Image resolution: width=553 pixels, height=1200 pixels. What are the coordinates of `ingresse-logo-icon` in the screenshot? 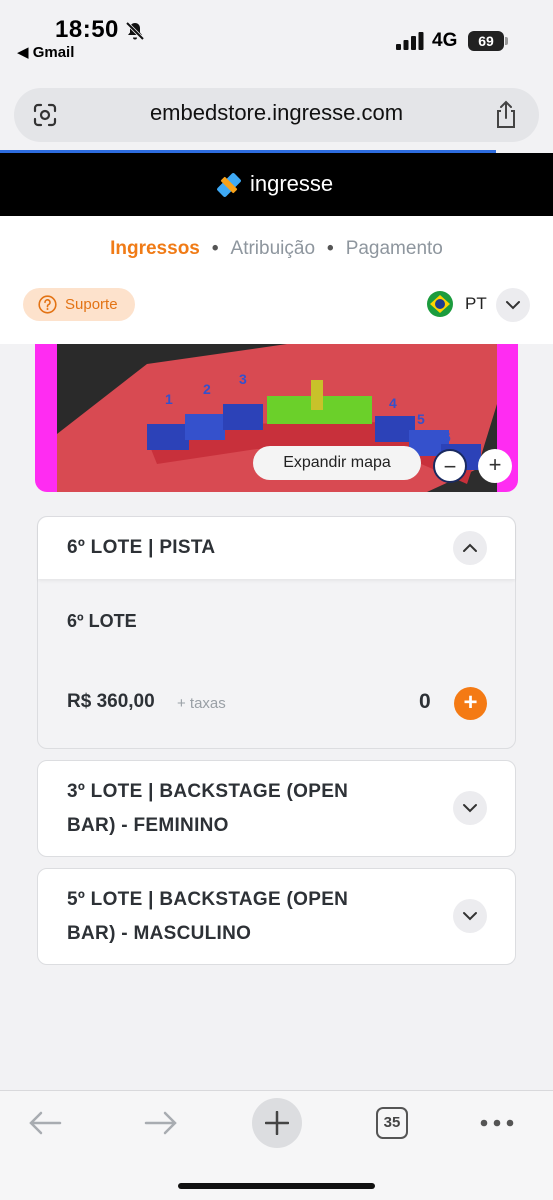 It's located at (229, 185).